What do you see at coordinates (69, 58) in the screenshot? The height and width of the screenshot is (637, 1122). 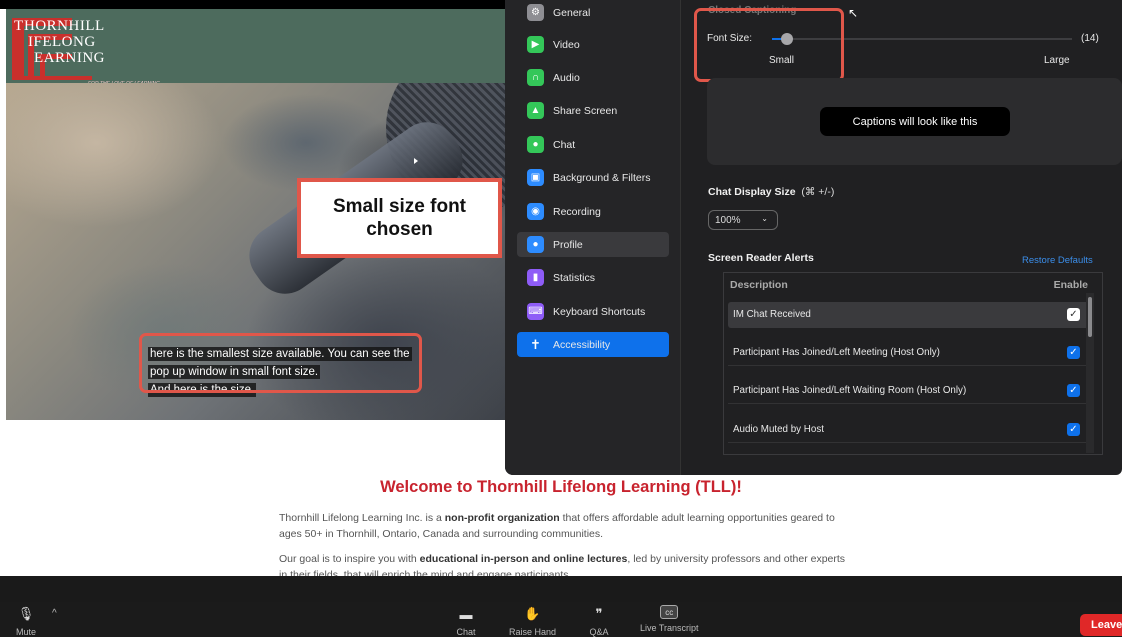 I see `logo-line-3: EARNING` at bounding box center [69, 58].